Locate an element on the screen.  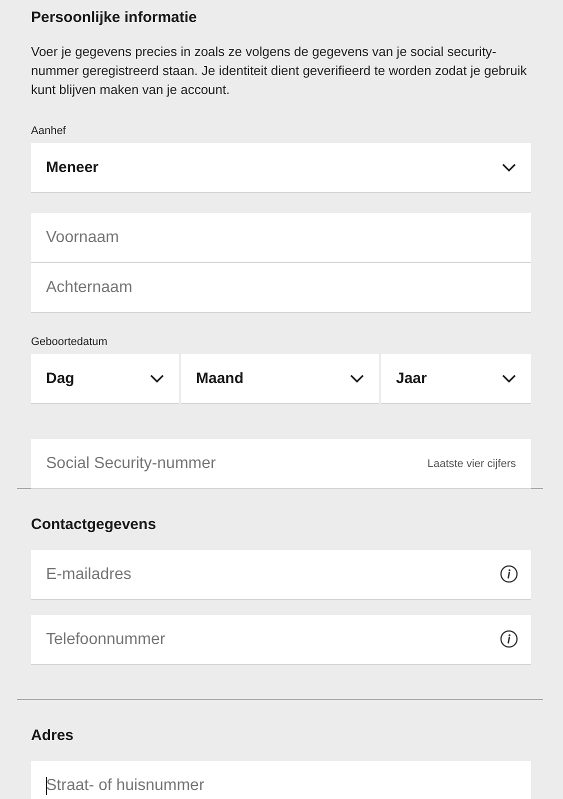
section-title: Contactgegevens is located at coordinates (94, 524).